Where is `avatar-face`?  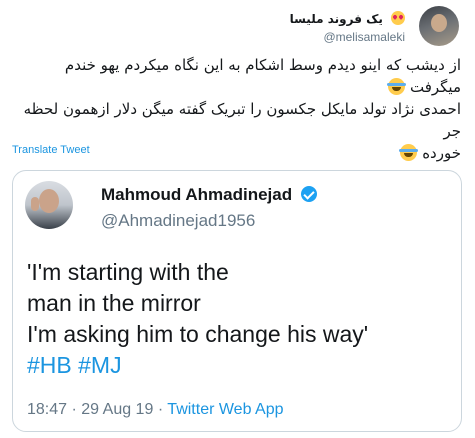 avatar-face is located at coordinates (49, 201).